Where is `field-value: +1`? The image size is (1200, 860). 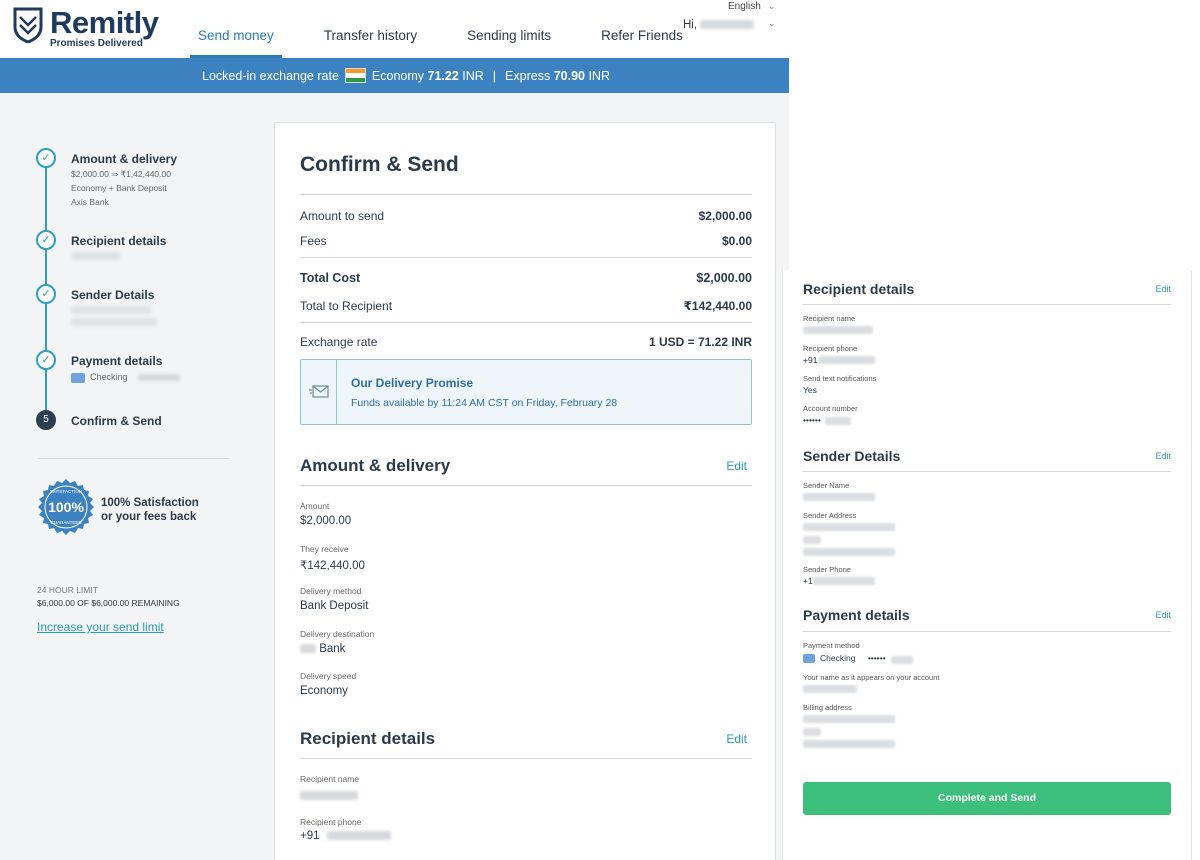
field-value: +1 is located at coordinates (808, 581).